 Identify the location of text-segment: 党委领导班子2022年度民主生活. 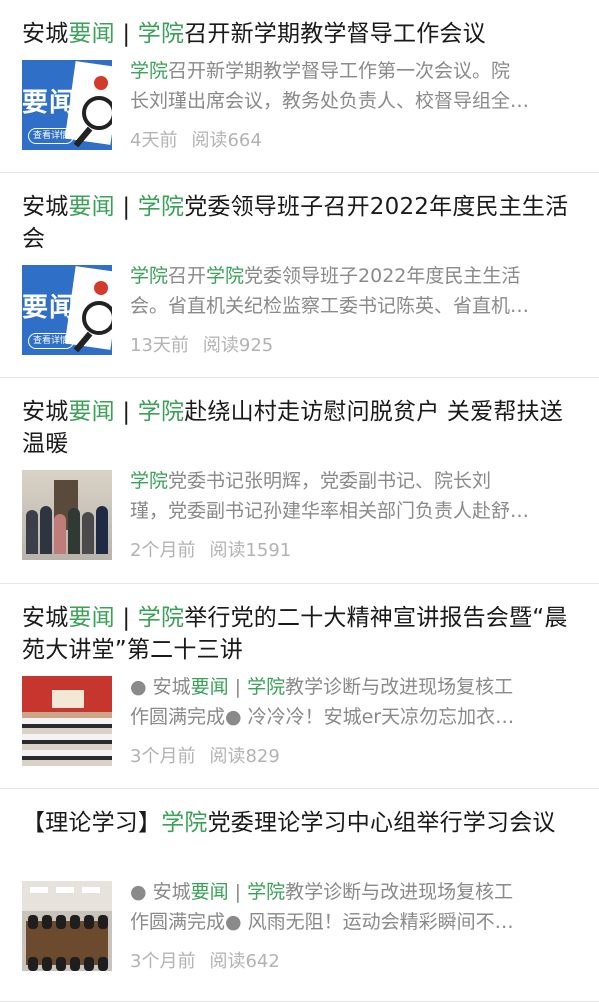
(382, 276).